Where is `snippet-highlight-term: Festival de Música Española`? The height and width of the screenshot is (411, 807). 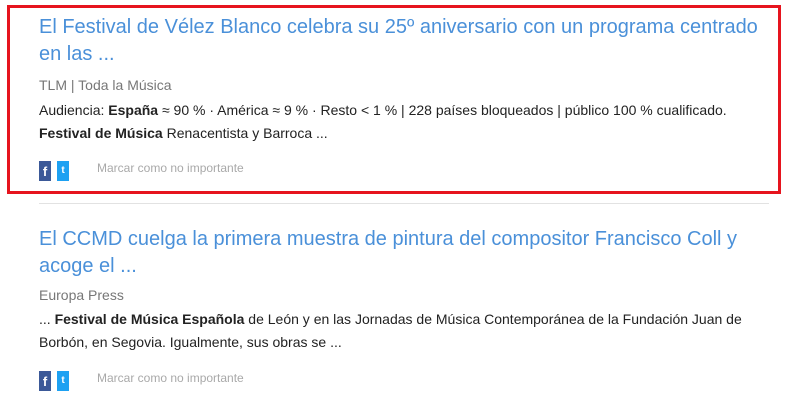 snippet-highlight-term: Festival de Música Española is located at coordinates (149, 319).